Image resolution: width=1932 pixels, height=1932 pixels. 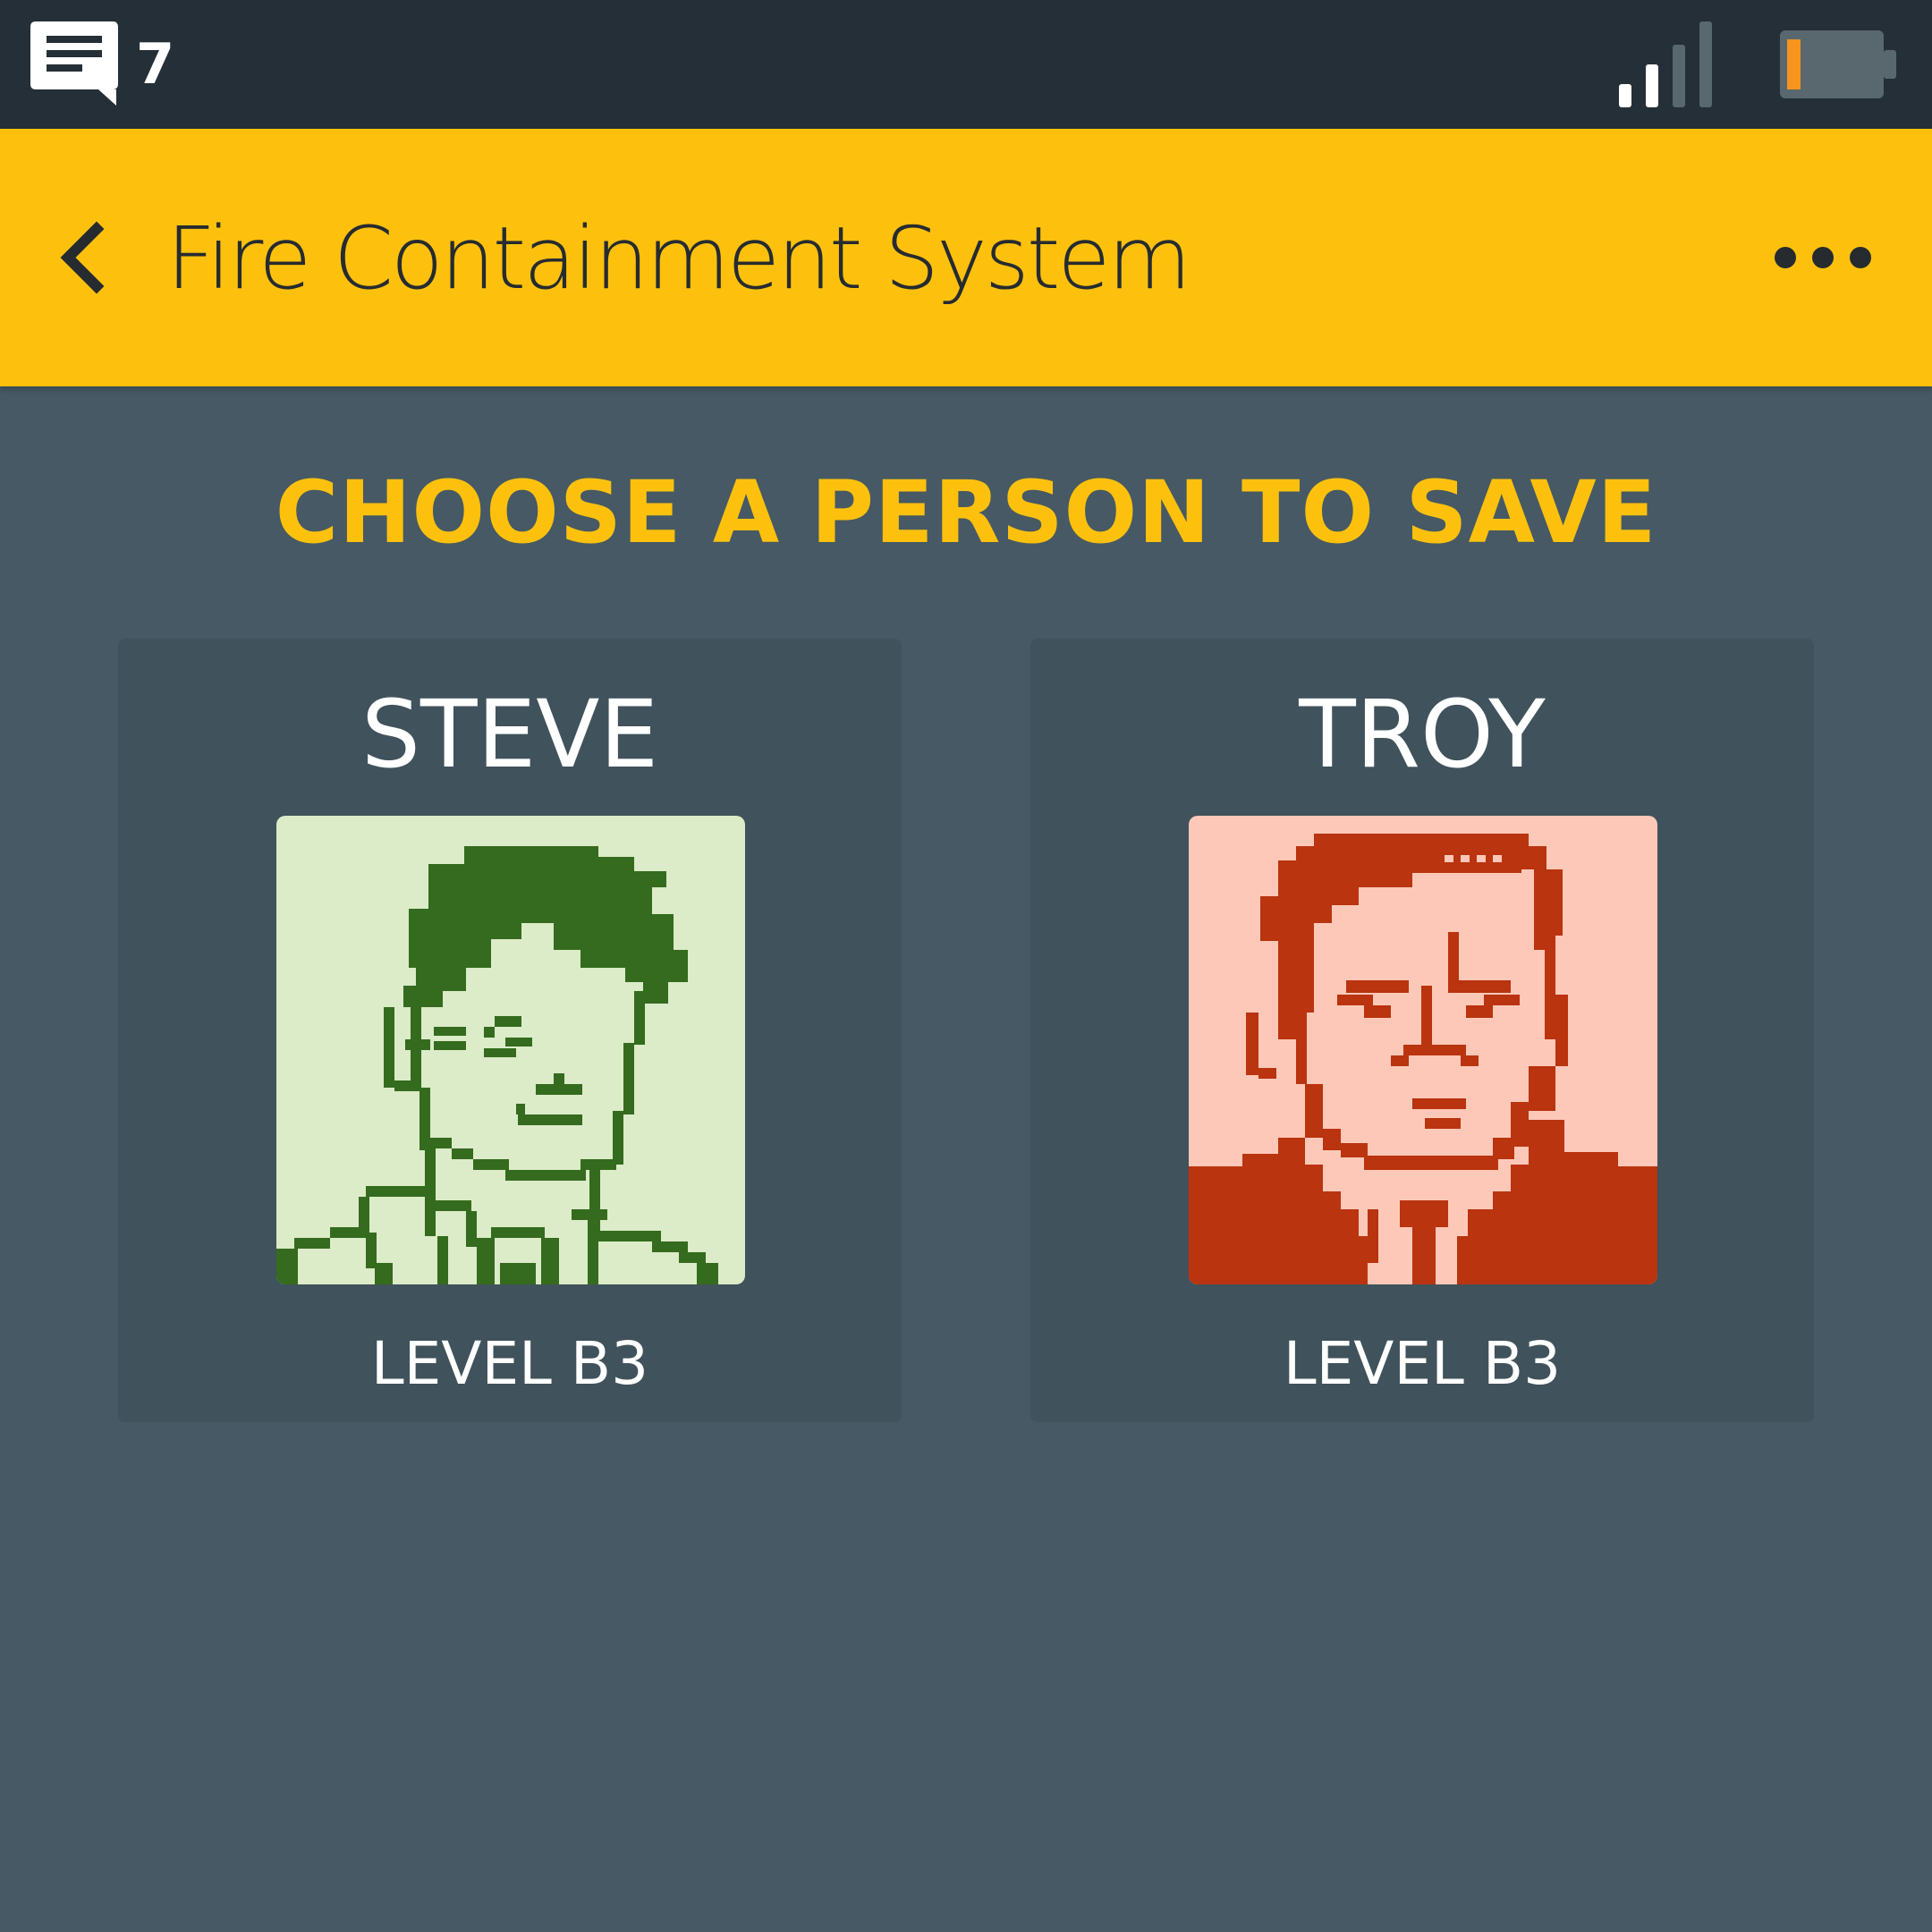 What do you see at coordinates (1669, 64) in the screenshot?
I see `signal-icon` at bounding box center [1669, 64].